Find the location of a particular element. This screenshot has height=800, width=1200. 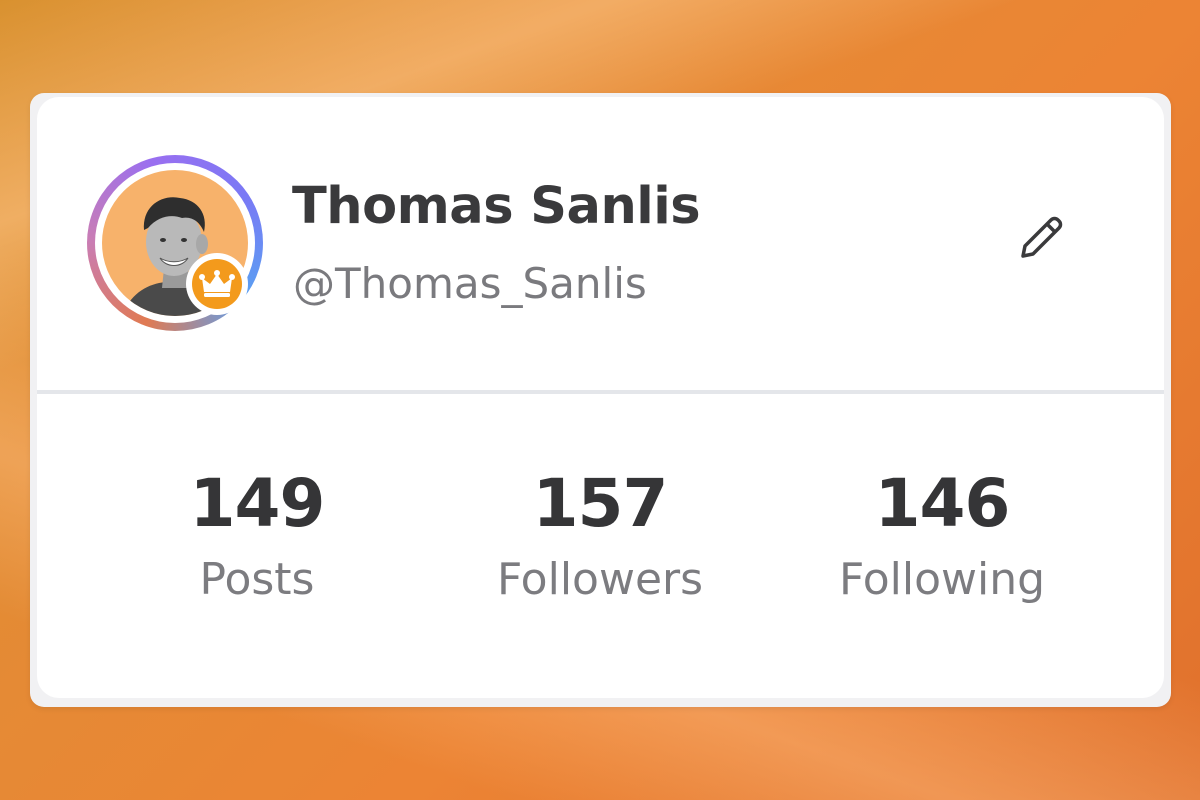

edit-profile-button is located at coordinates (1042, 237).